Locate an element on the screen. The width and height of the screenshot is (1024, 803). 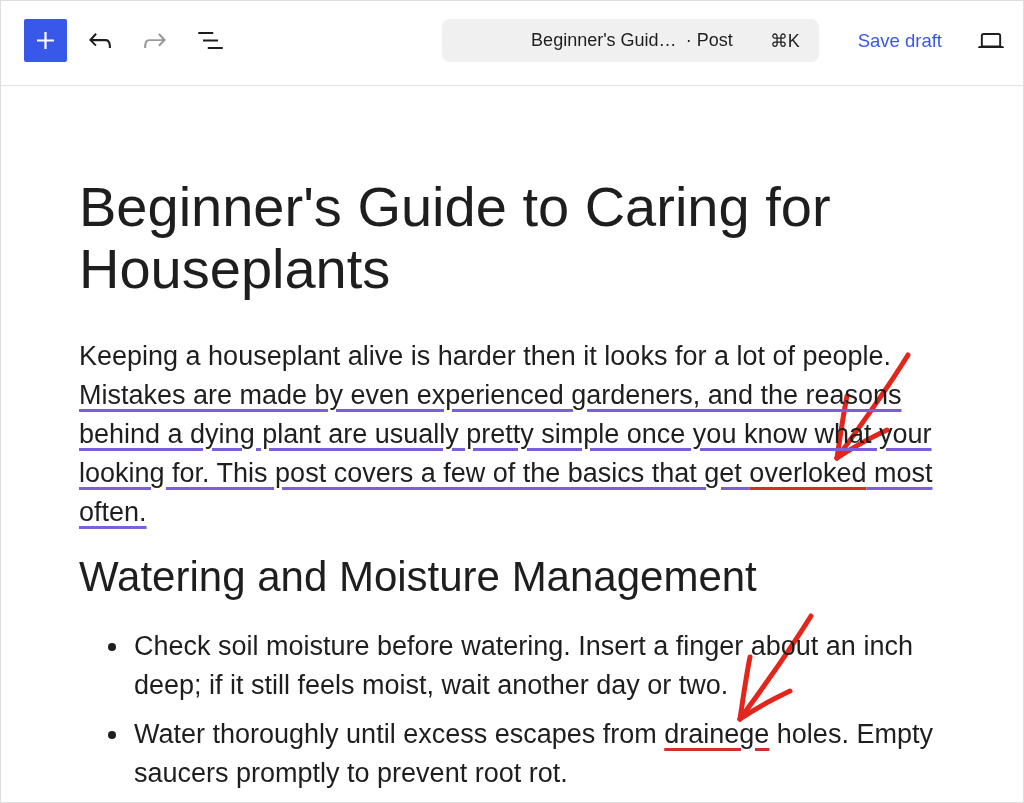
add-block-button is located at coordinates (45, 40).